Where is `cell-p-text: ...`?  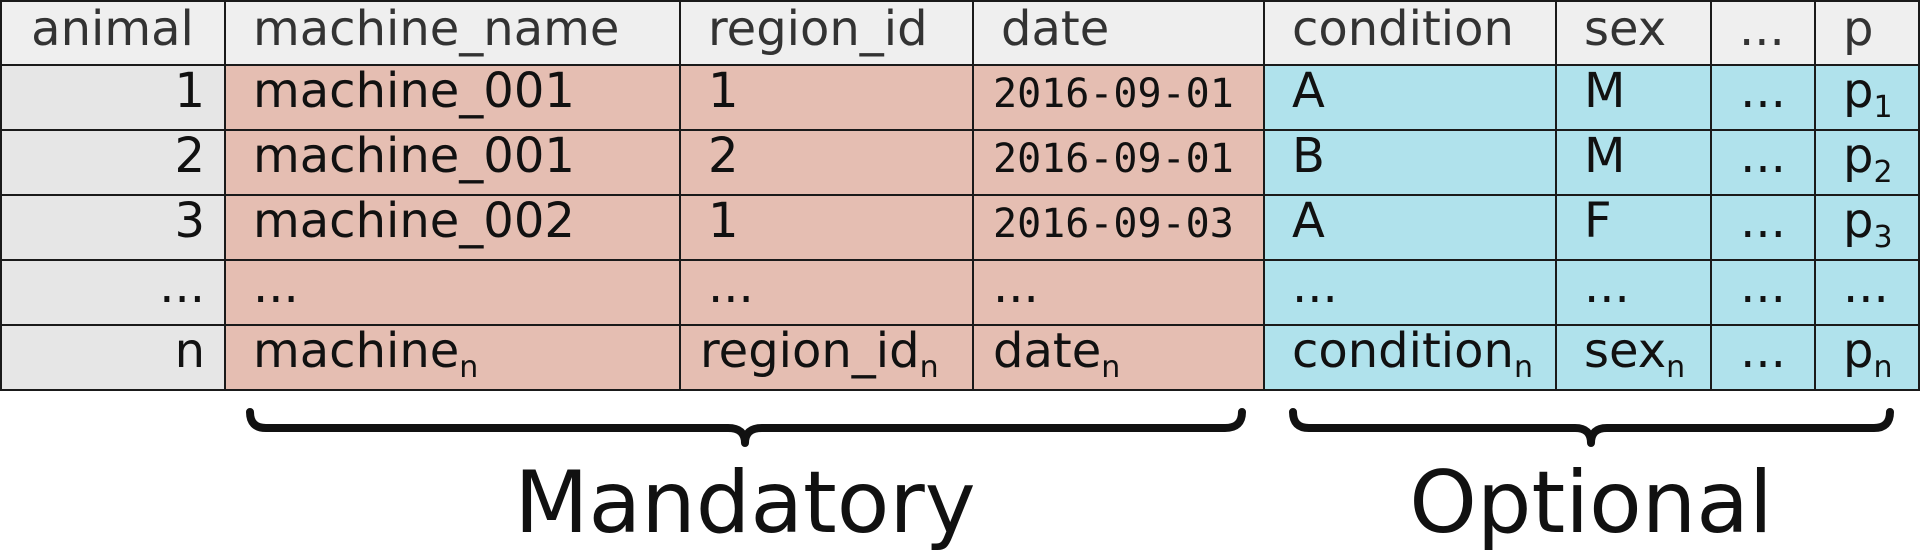
cell-p-text: ... is located at coordinates (1866, 286).